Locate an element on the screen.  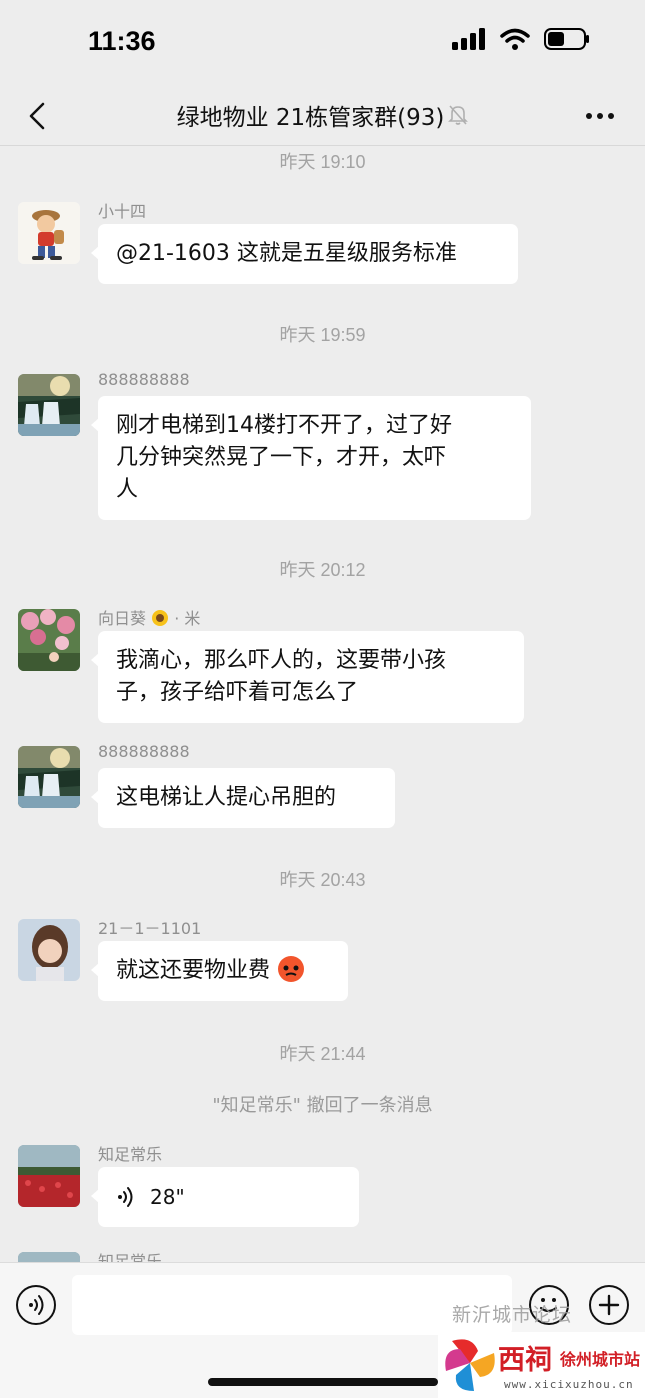
timestamp: 昨天 20:43 is located at coordinates (322, 880).